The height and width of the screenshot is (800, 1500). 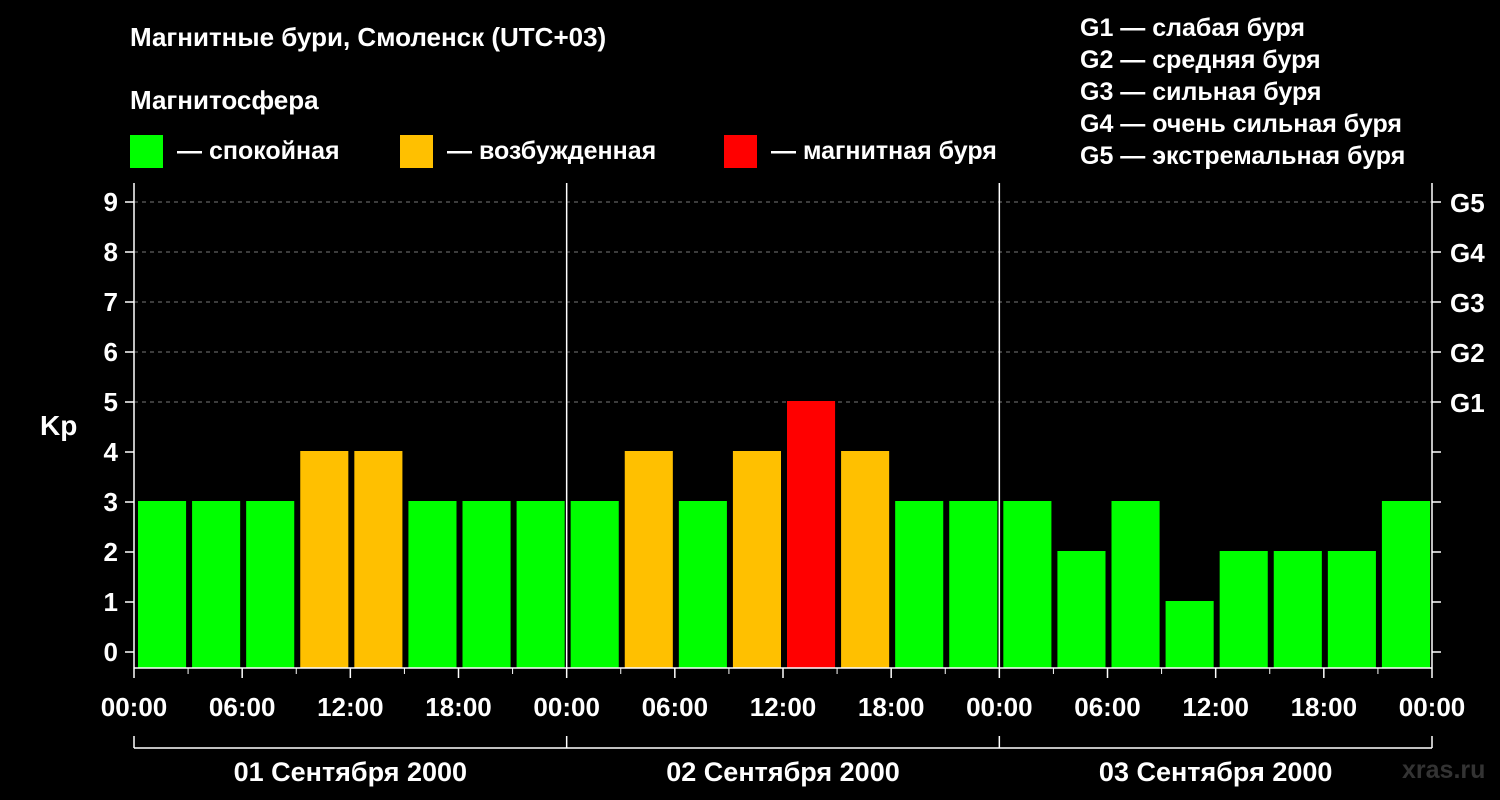 What do you see at coordinates (350, 772) in the screenshot?
I see `day-label: 01 Сентября 2000` at bounding box center [350, 772].